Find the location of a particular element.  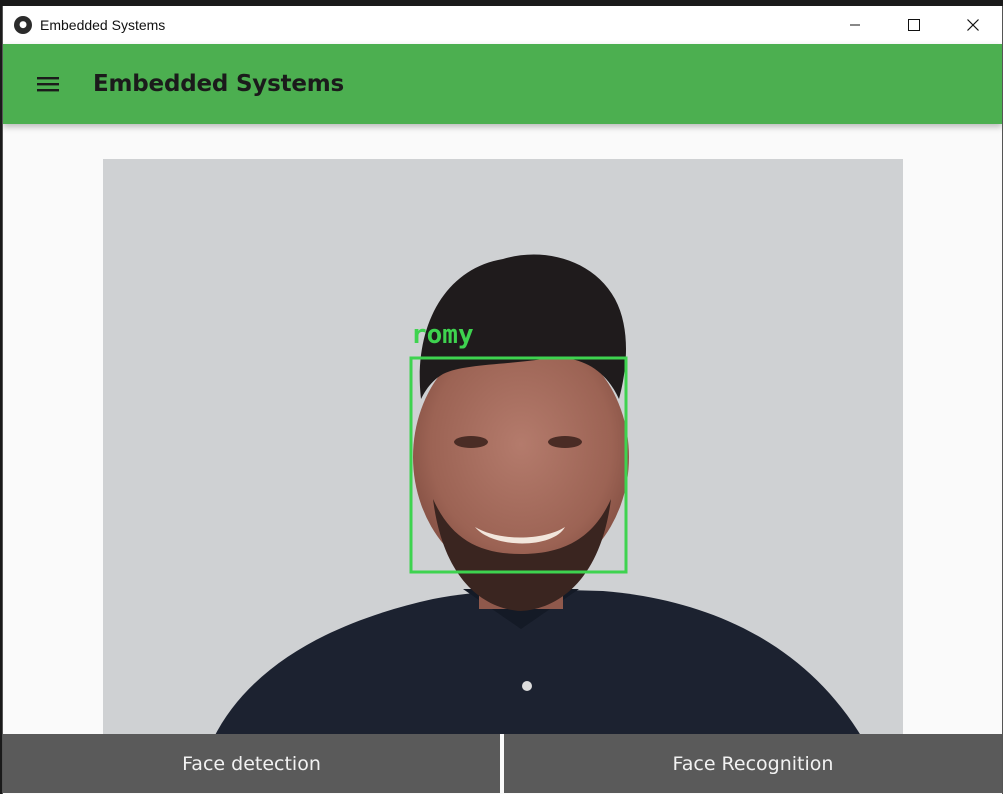

window-title: Embedded Systems is located at coordinates (103, 25).